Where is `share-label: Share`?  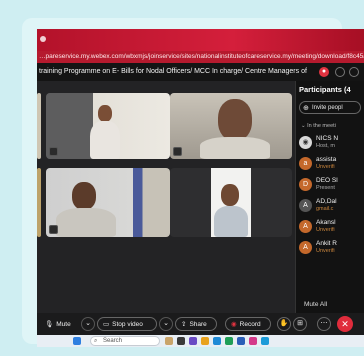
share-label: Share is located at coordinates (198, 324).